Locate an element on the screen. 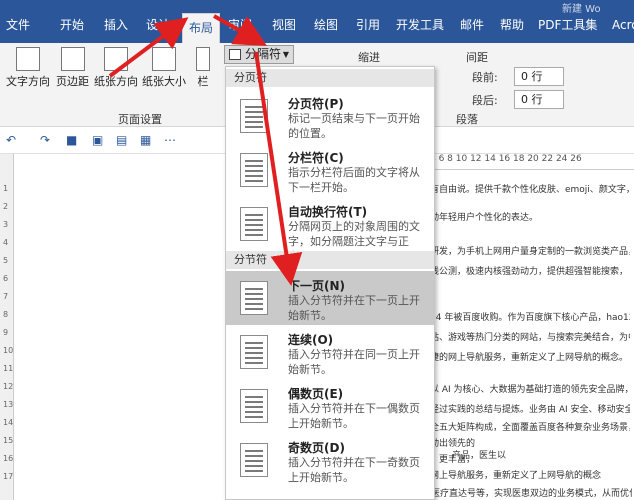  text-direction-icon is located at coordinates (28, 59).